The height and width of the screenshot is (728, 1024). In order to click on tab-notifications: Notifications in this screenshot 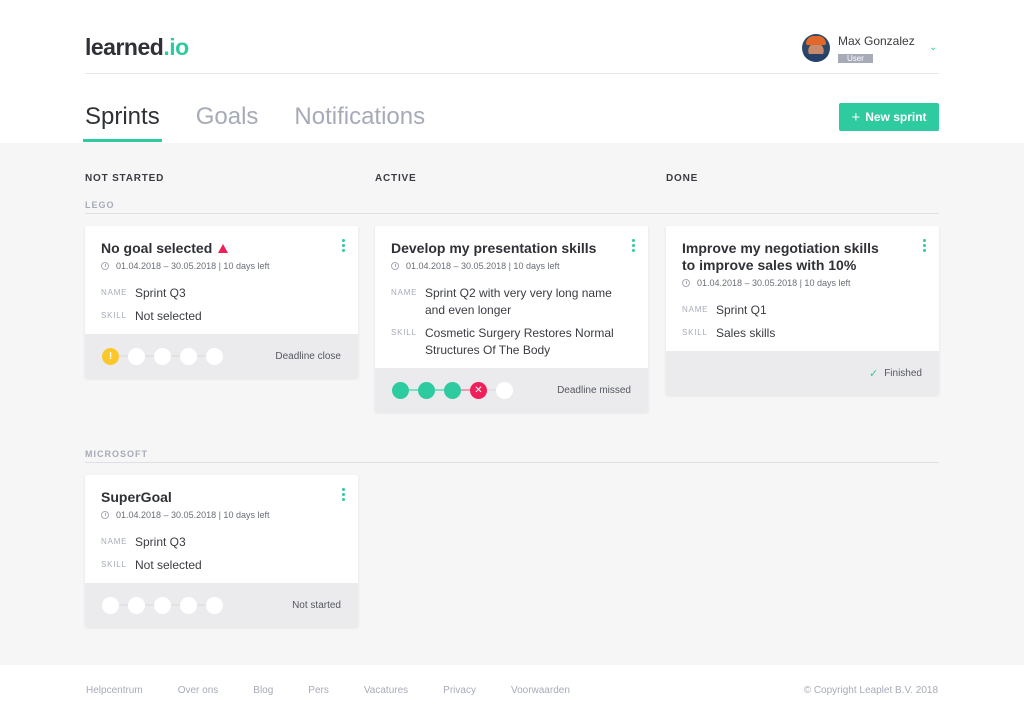, I will do `click(359, 122)`.